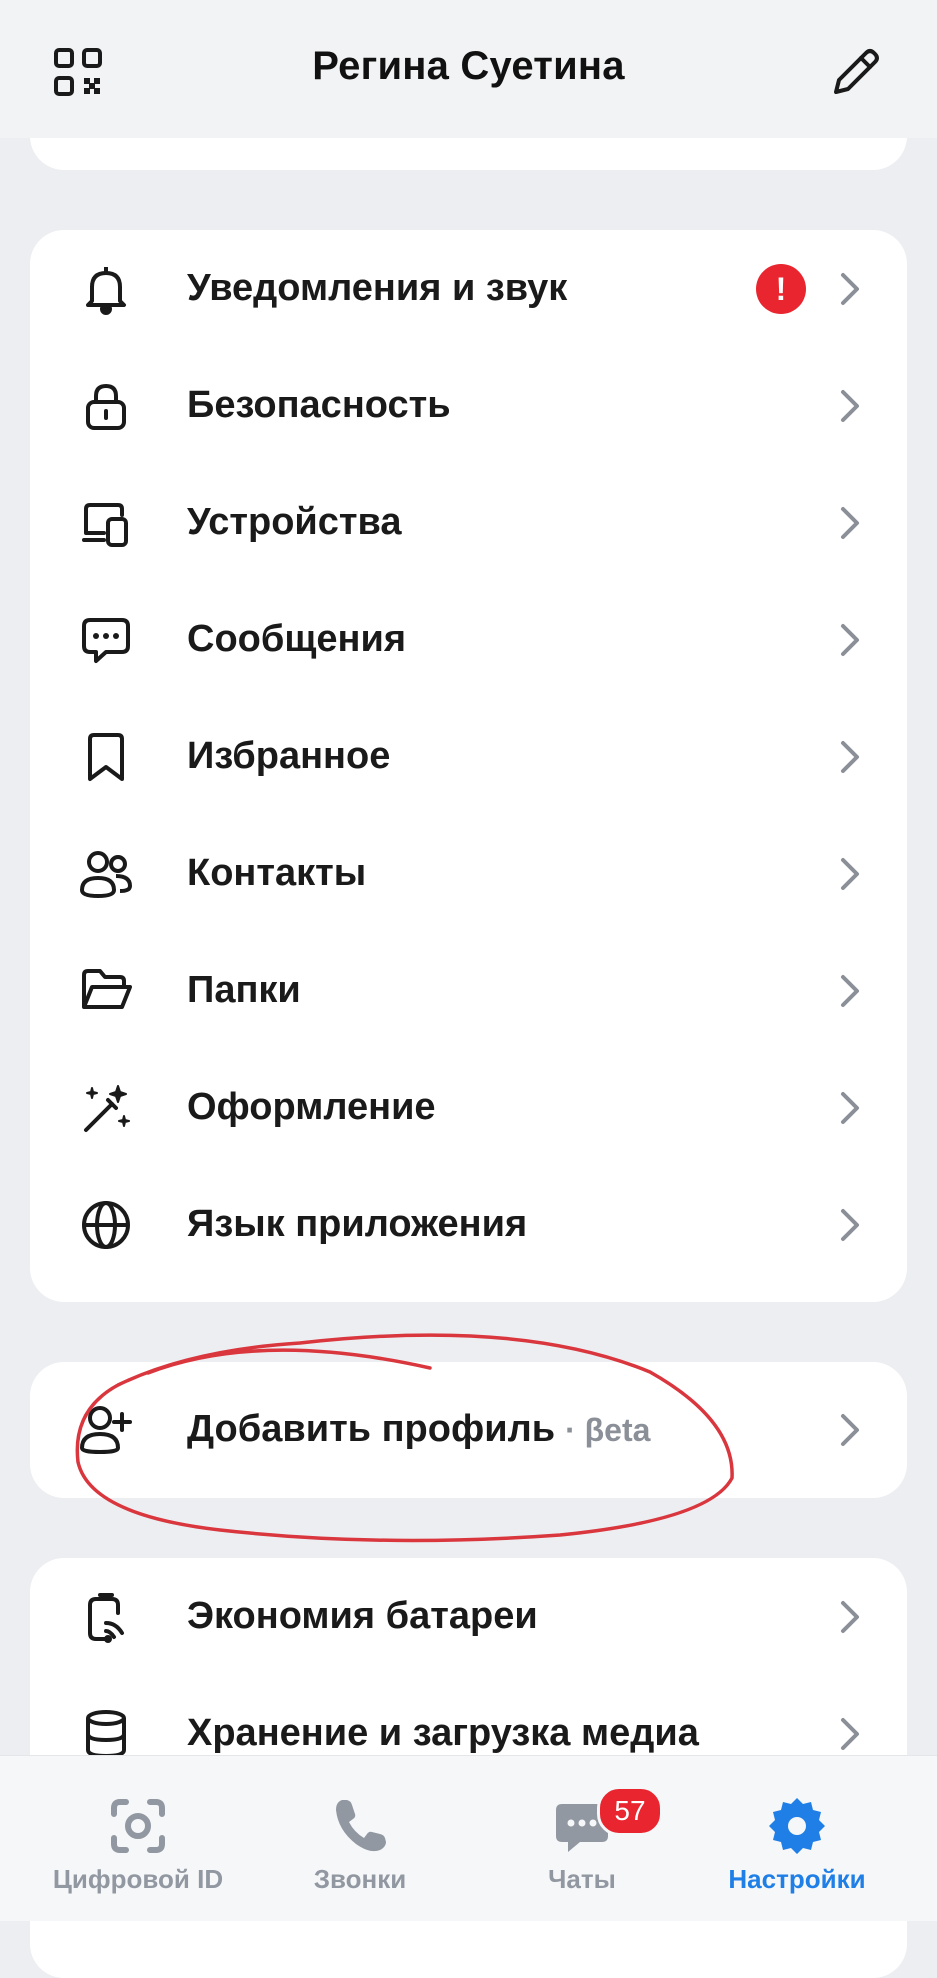 The height and width of the screenshot is (1978, 937). What do you see at coordinates (289, 756) in the screenshot?
I see `settings-item-label: Избранное` at bounding box center [289, 756].